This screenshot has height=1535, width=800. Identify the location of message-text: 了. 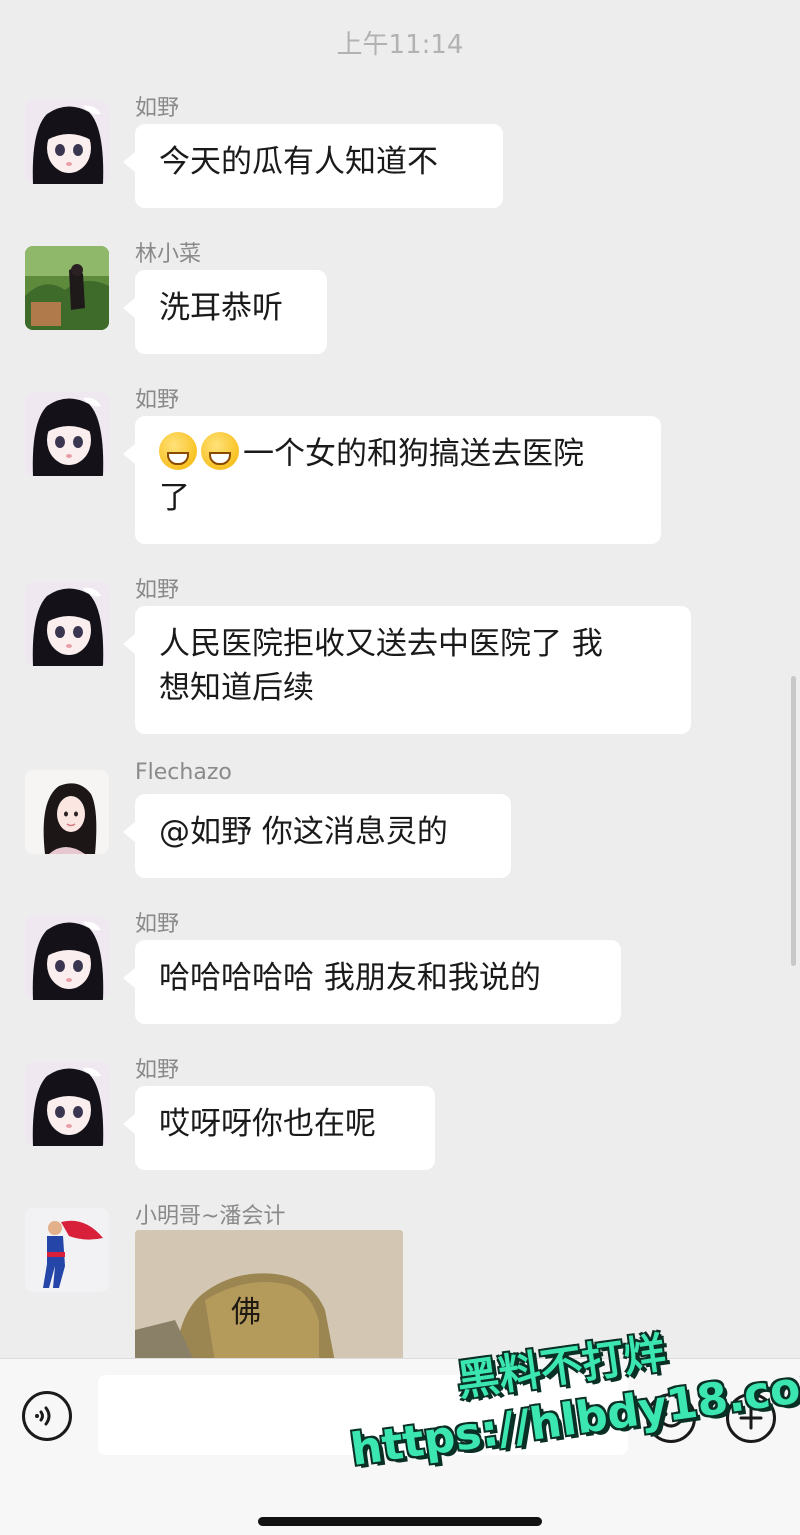
(174, 498).